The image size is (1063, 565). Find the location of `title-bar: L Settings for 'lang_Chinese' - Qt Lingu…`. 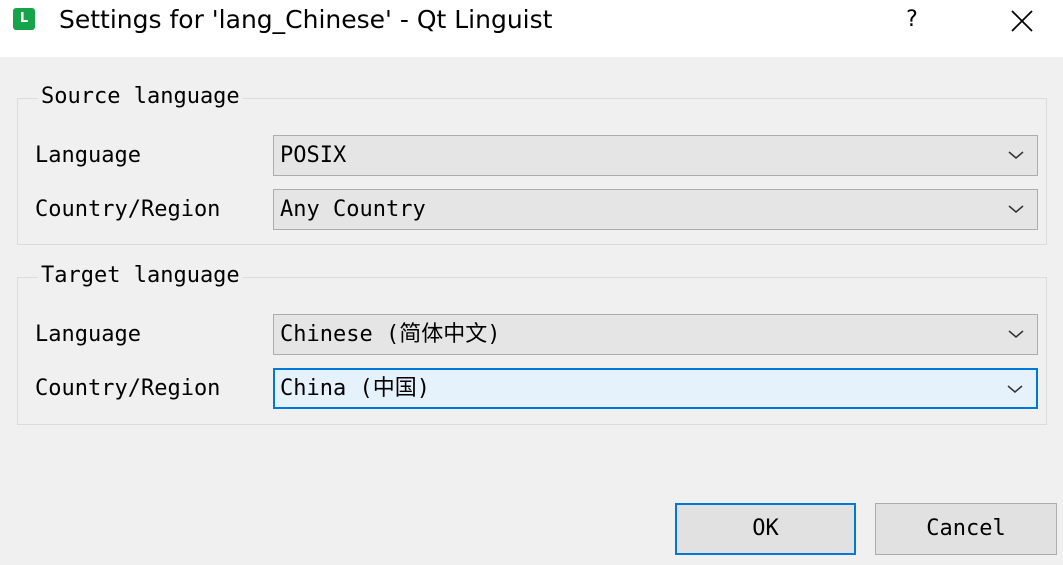

title-bar: L Settings for 'lang_Chinese' - Qt Lingu… is located at coordinates (531, 28).